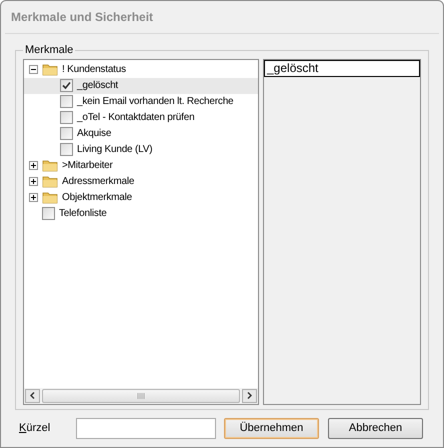 The image size is (444, 448). What do you see at coordinates (141, 86) in the screenshot?
I see `tree-row: _gelöscht` at bounding box center [141, 86].